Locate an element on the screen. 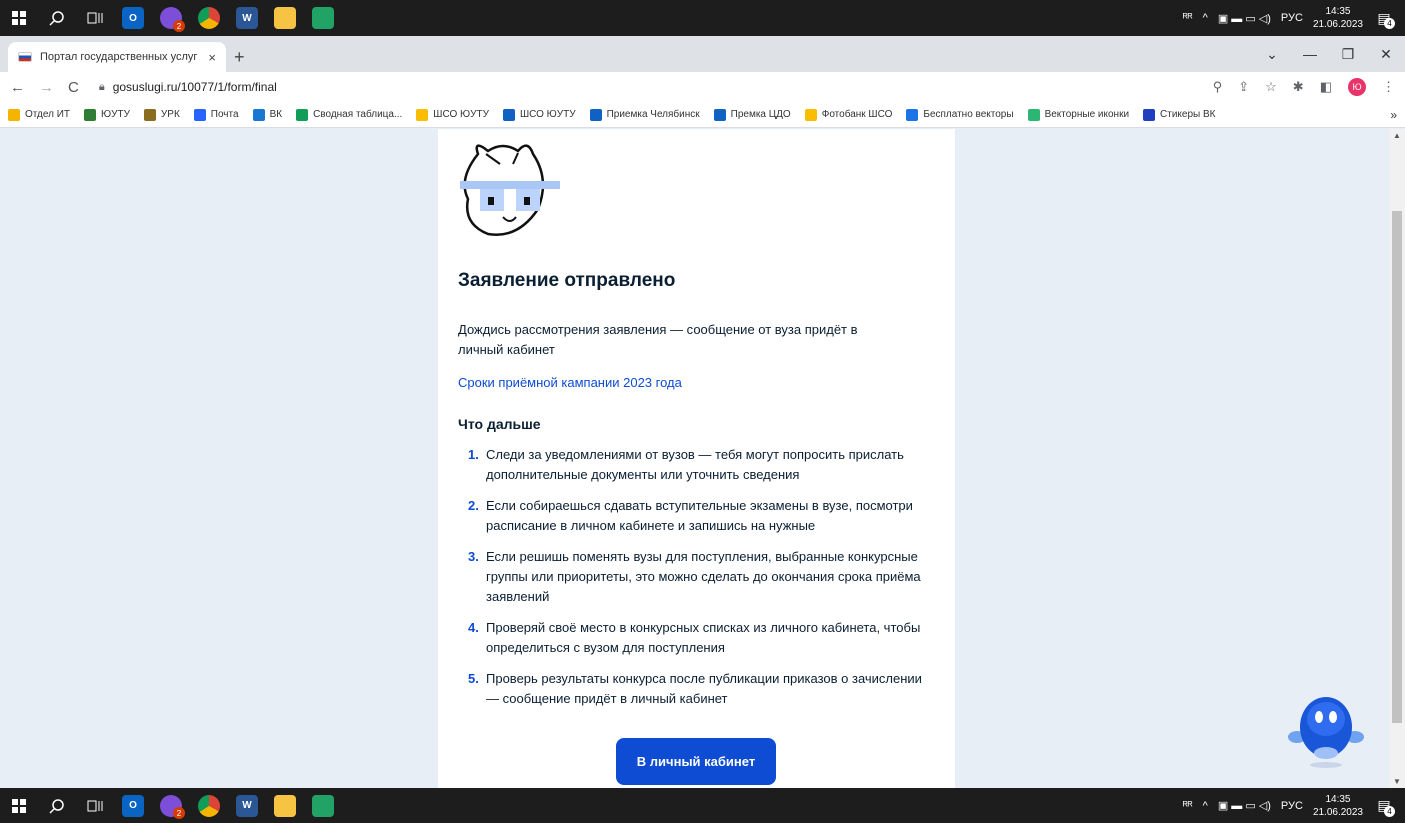  bookmark-label: Векторные иконки is located at coordinates (1087, 114).